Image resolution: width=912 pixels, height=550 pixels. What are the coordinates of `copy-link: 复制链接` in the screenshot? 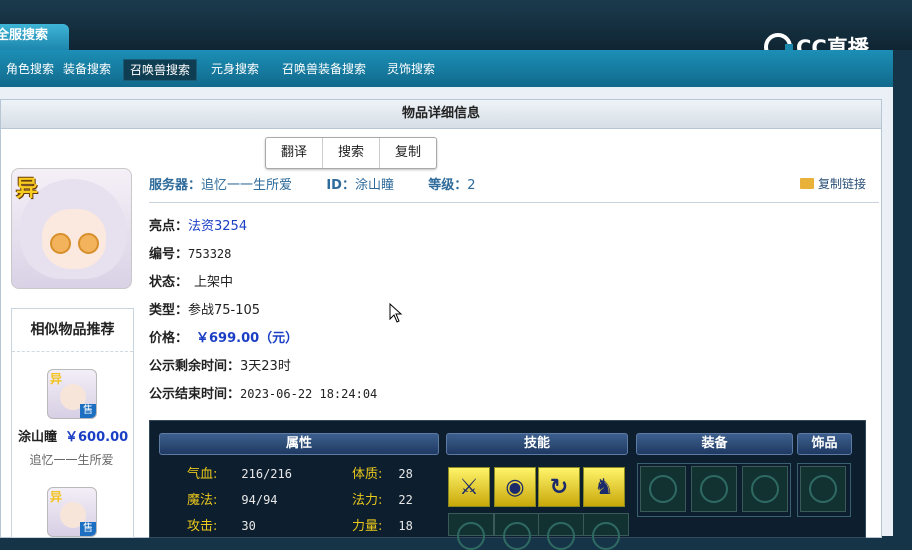 It's located at (833, 183).